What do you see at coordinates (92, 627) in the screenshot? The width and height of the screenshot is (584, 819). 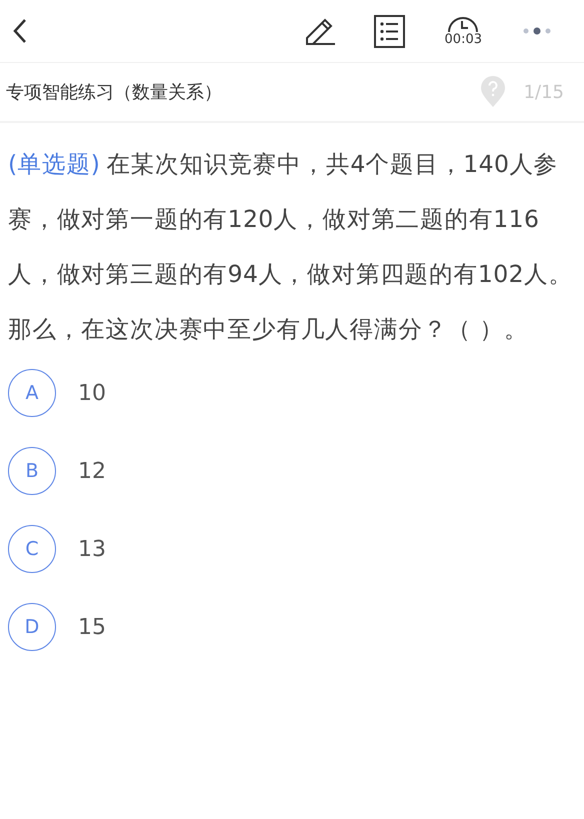 I see `option-text: 15` at bounding box center [92, 627].